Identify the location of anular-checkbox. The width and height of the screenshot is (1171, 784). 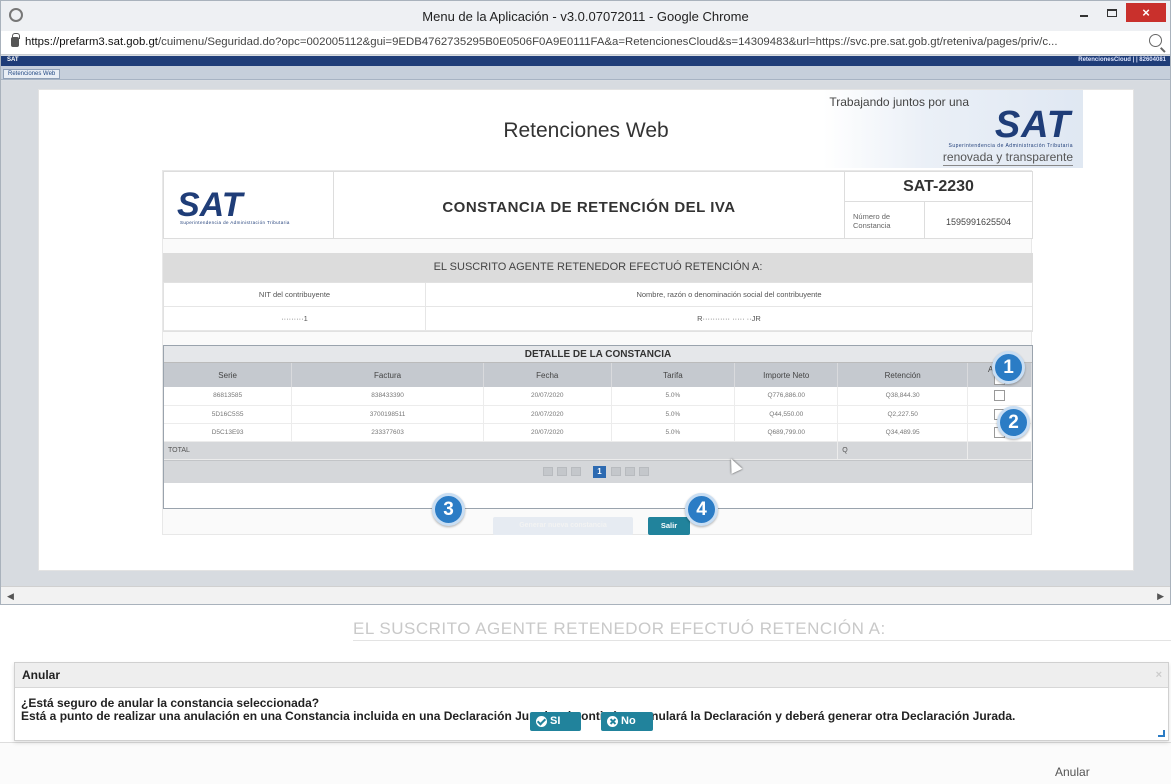
(1000, 396).